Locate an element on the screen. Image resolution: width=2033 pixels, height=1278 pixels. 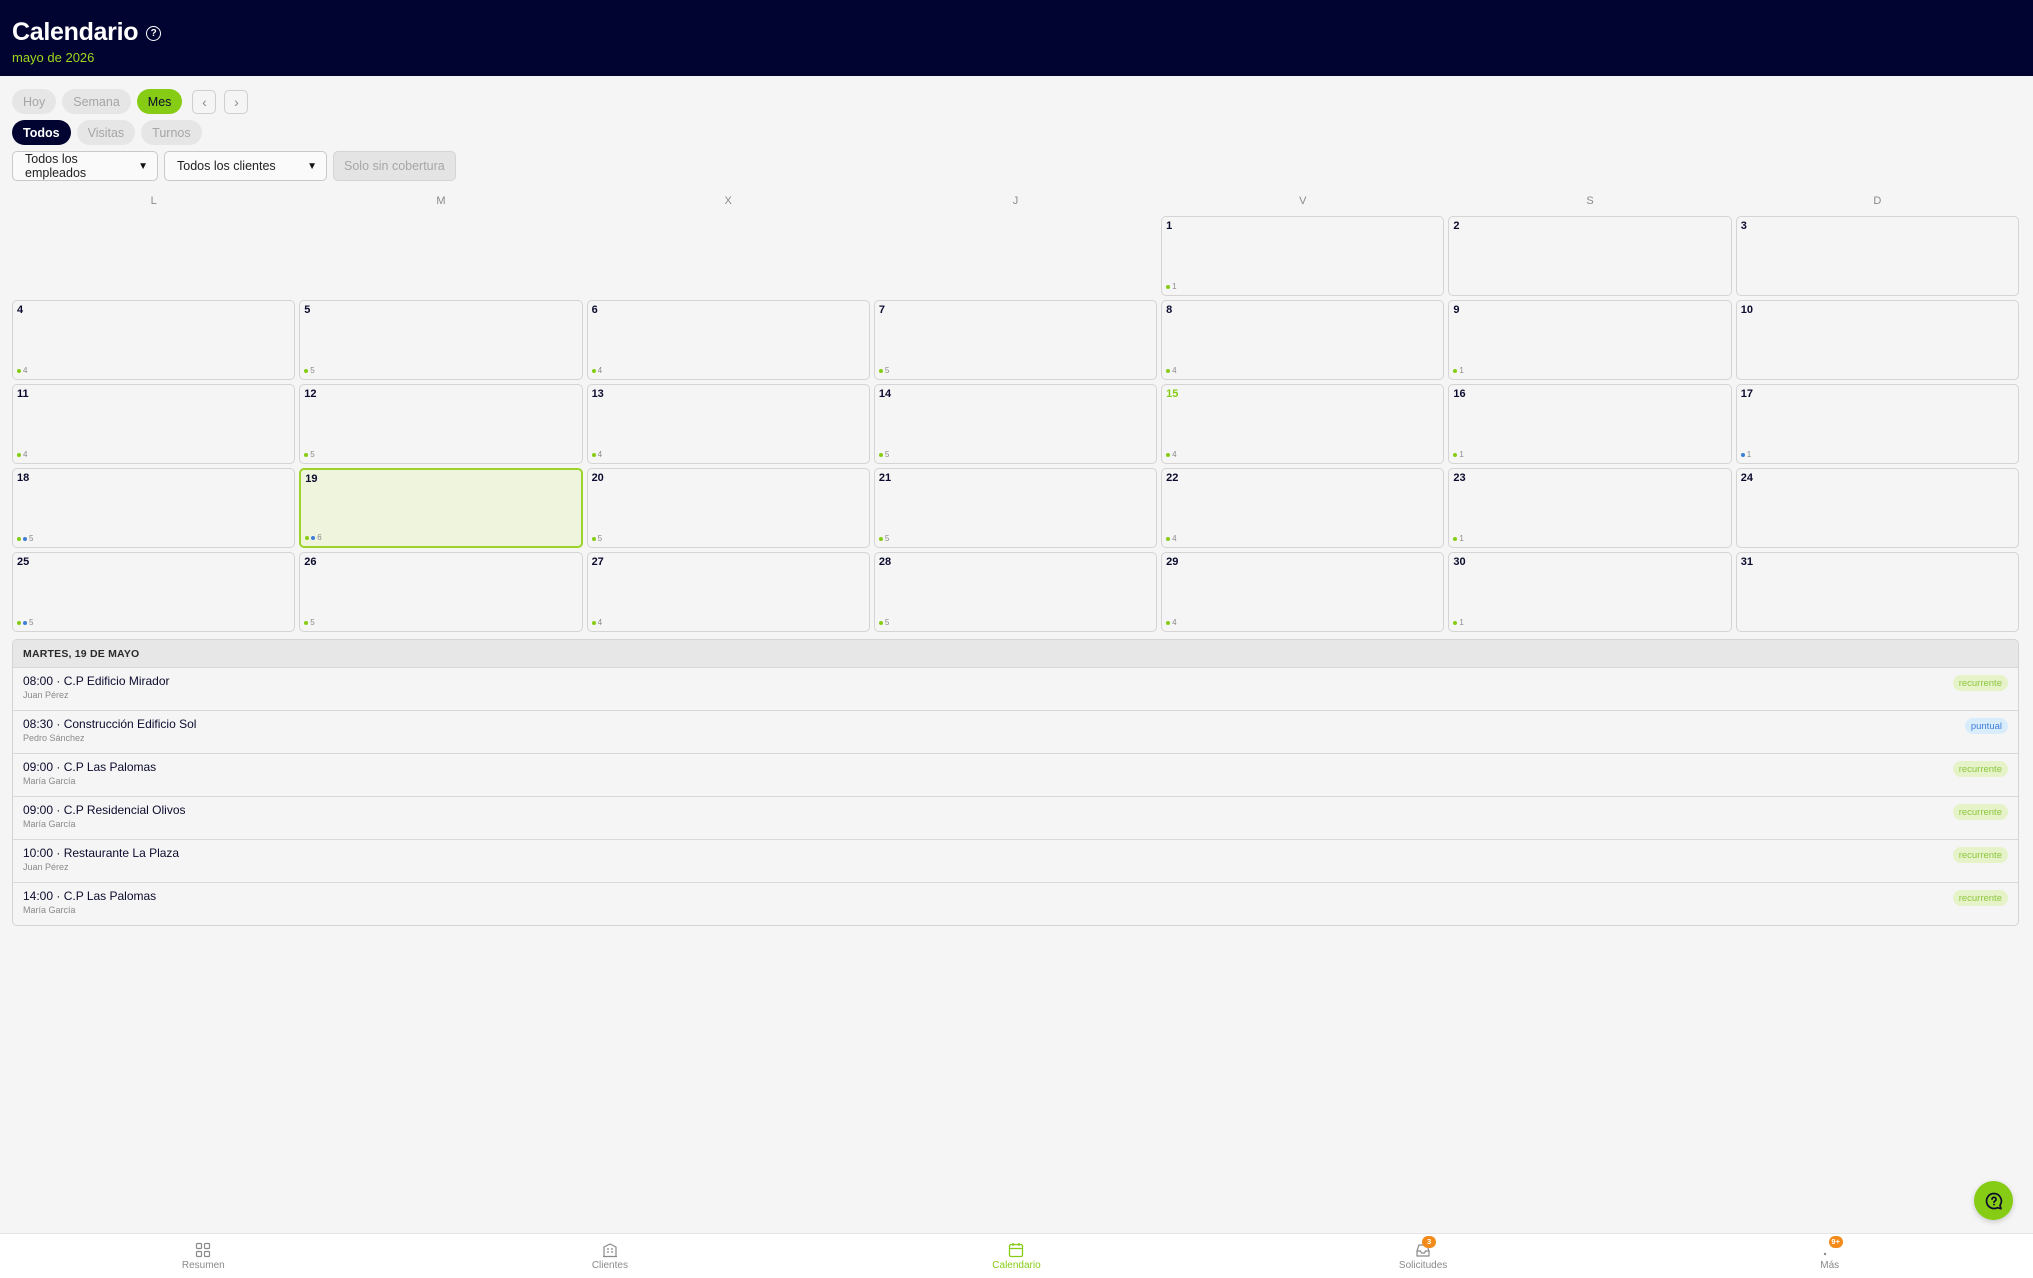
calendar-day-cell: 30 1 is located at coordinates (1590, 592).